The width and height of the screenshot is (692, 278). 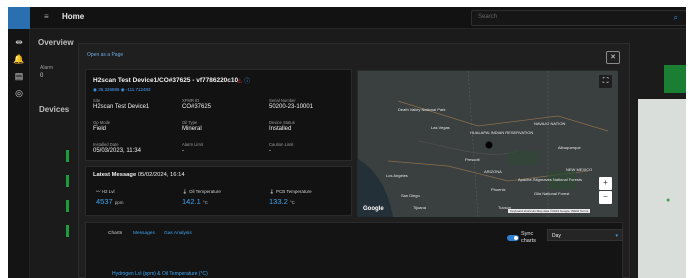 What do you see at coordinates (358, 18) in the screenshot?
I see `top-bar: ≡ Home Search ⌕ ☀` at bounding box center [358, 18].